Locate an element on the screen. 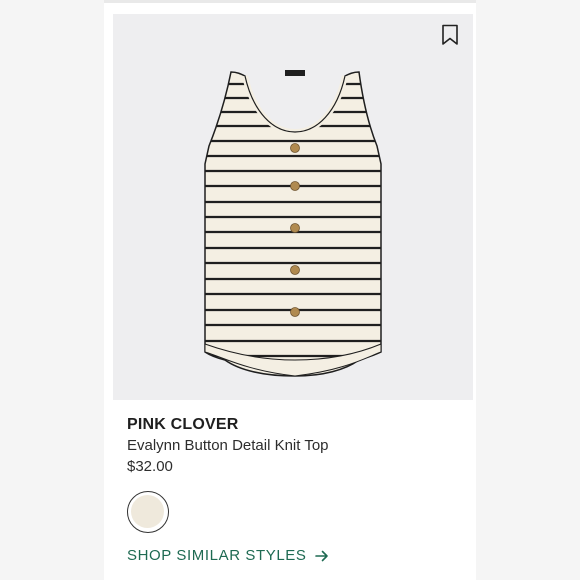  brand-name: PINK CLOVER is located at coordinates (183, 424).